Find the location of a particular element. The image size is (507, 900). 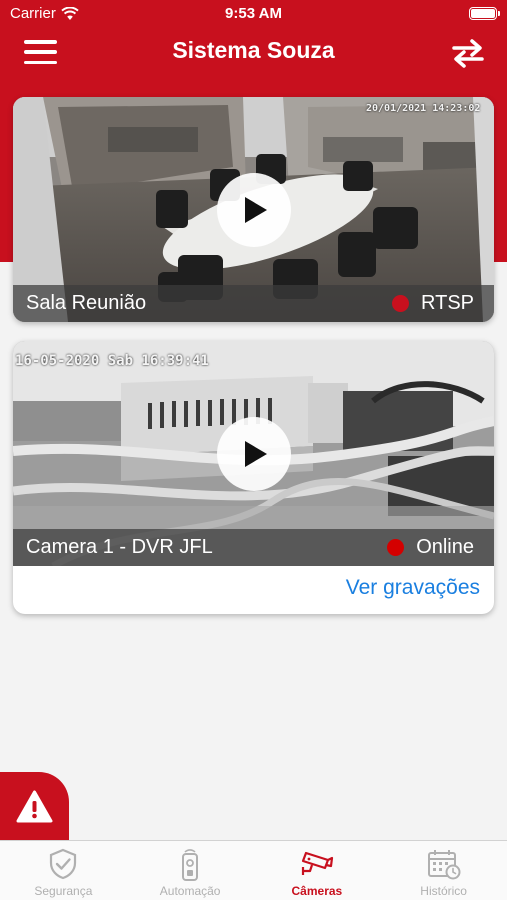

alert-button is located at coordinates (34, 807).